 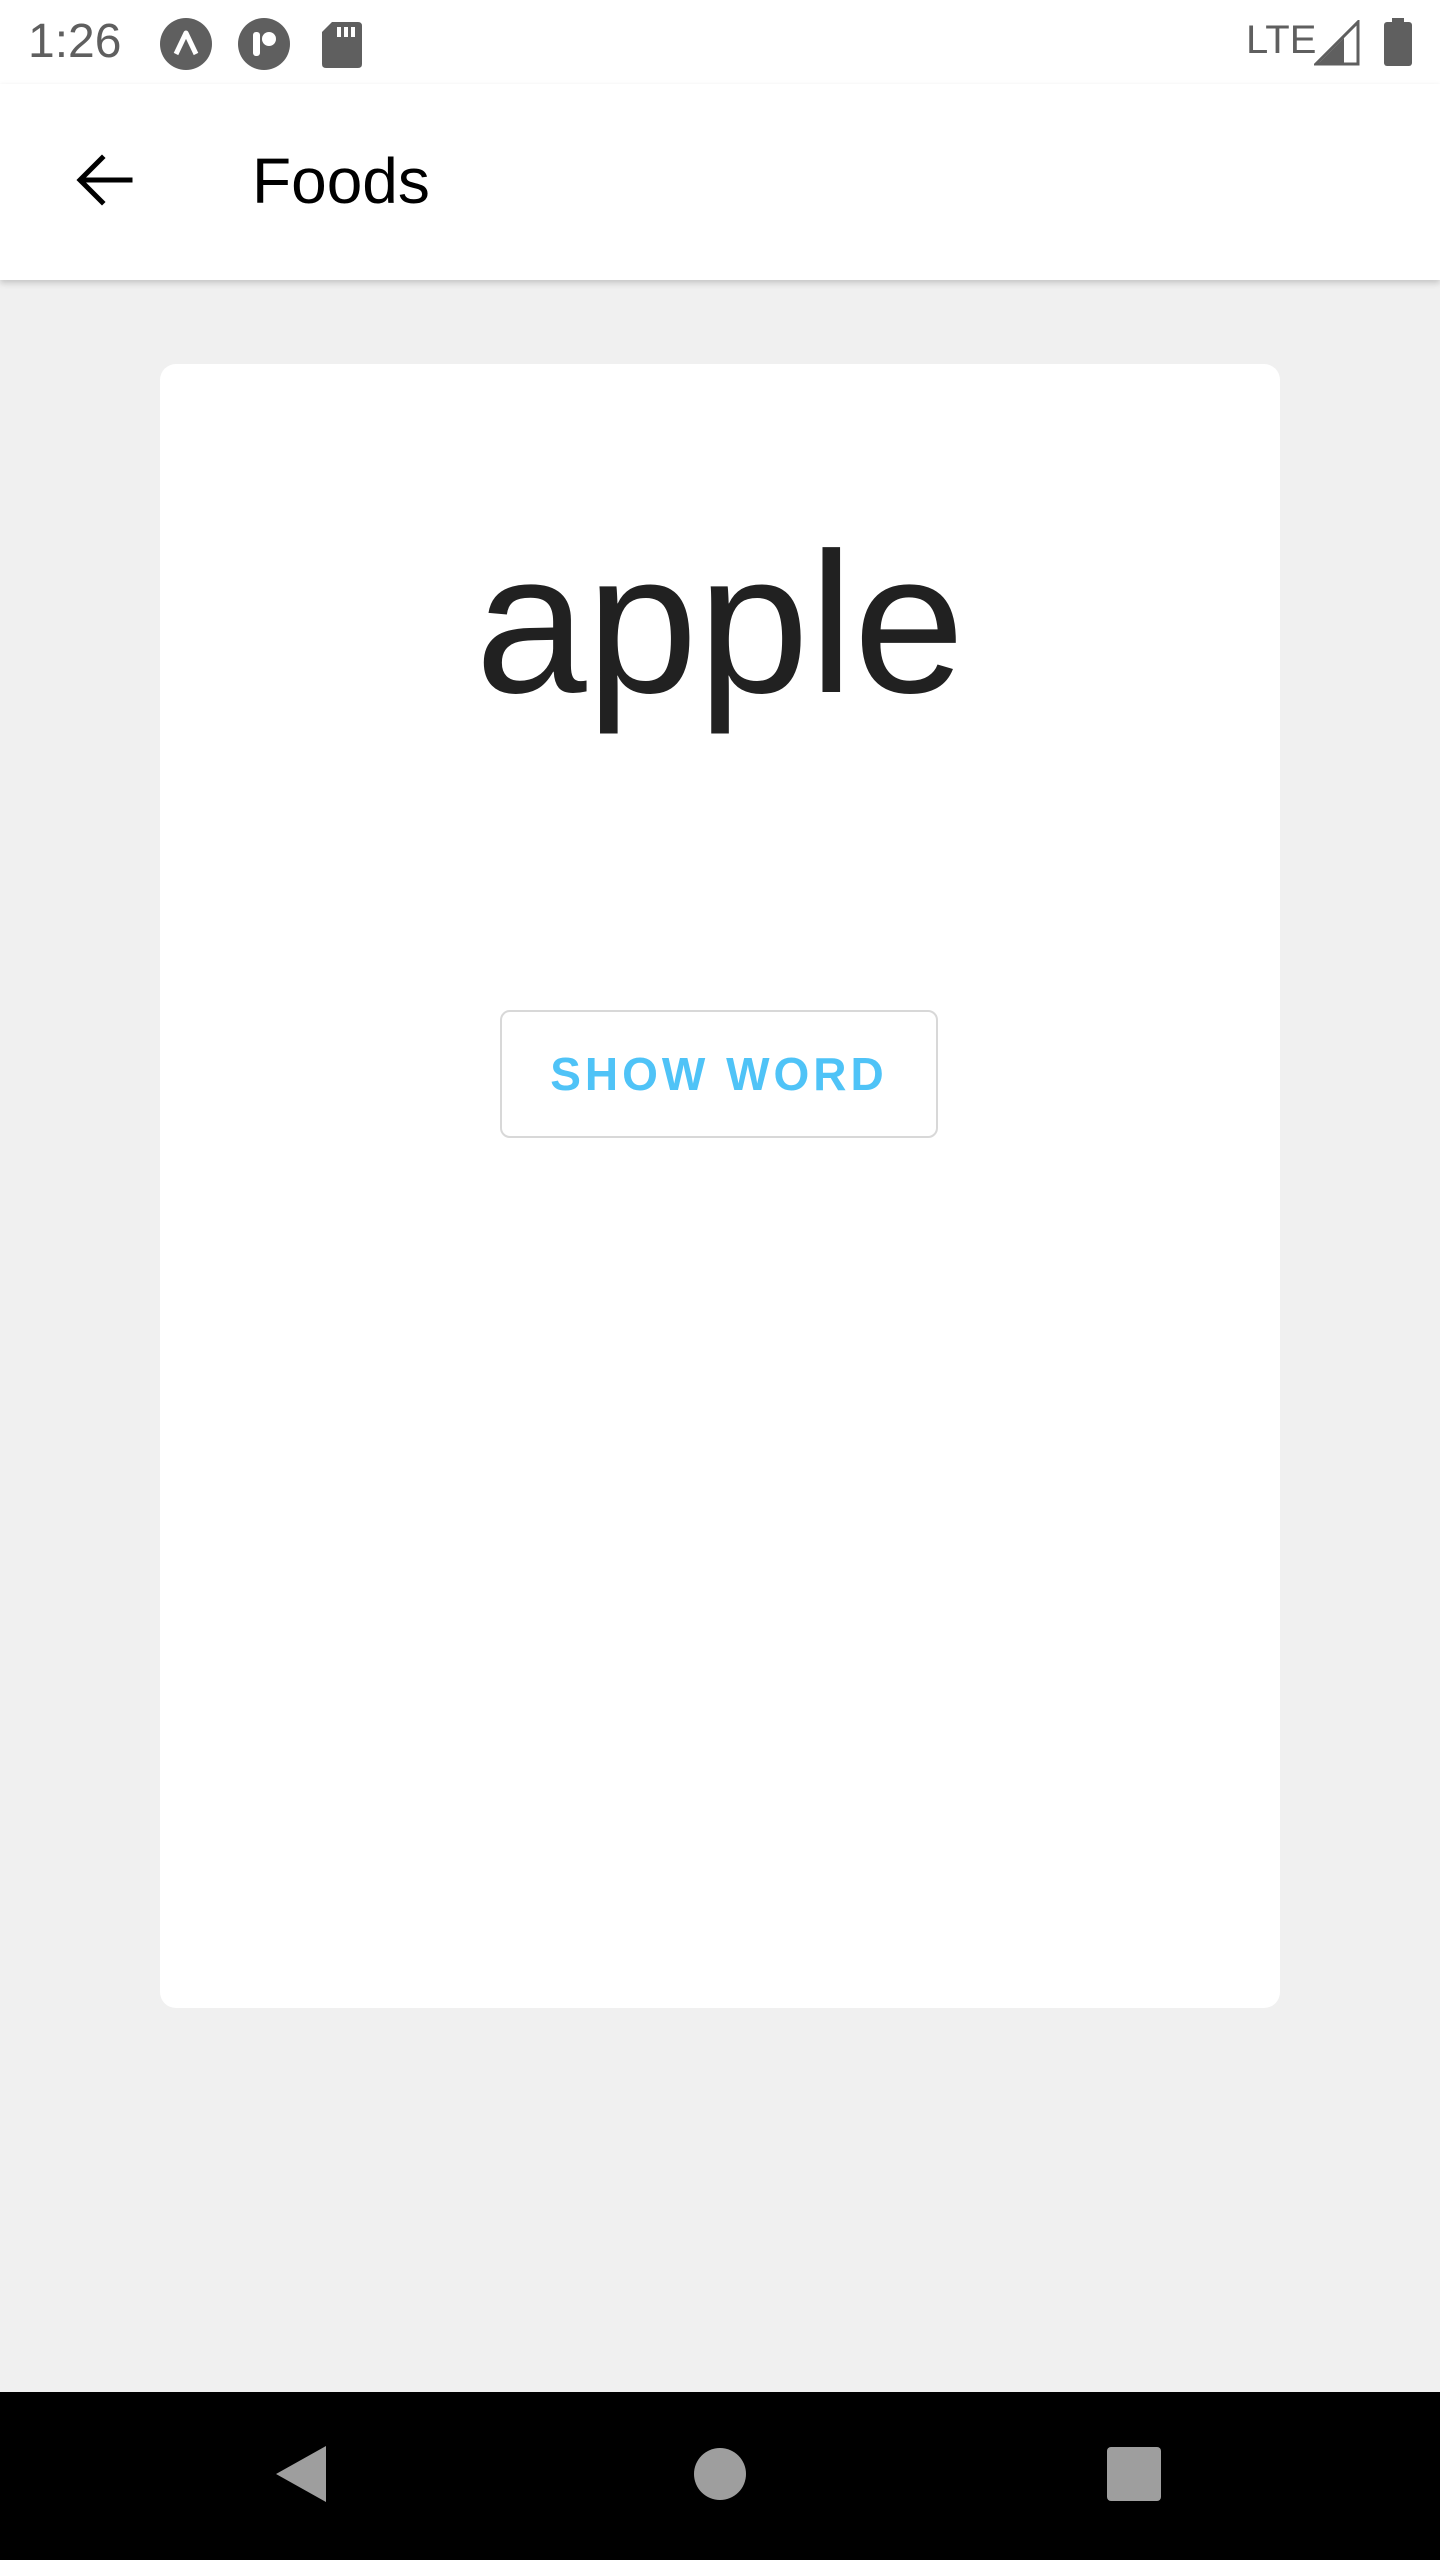 What do you see at coordinates (1408, 44) in the screenshot?
I see `battery-icon` at bounding box center [1408, 44].